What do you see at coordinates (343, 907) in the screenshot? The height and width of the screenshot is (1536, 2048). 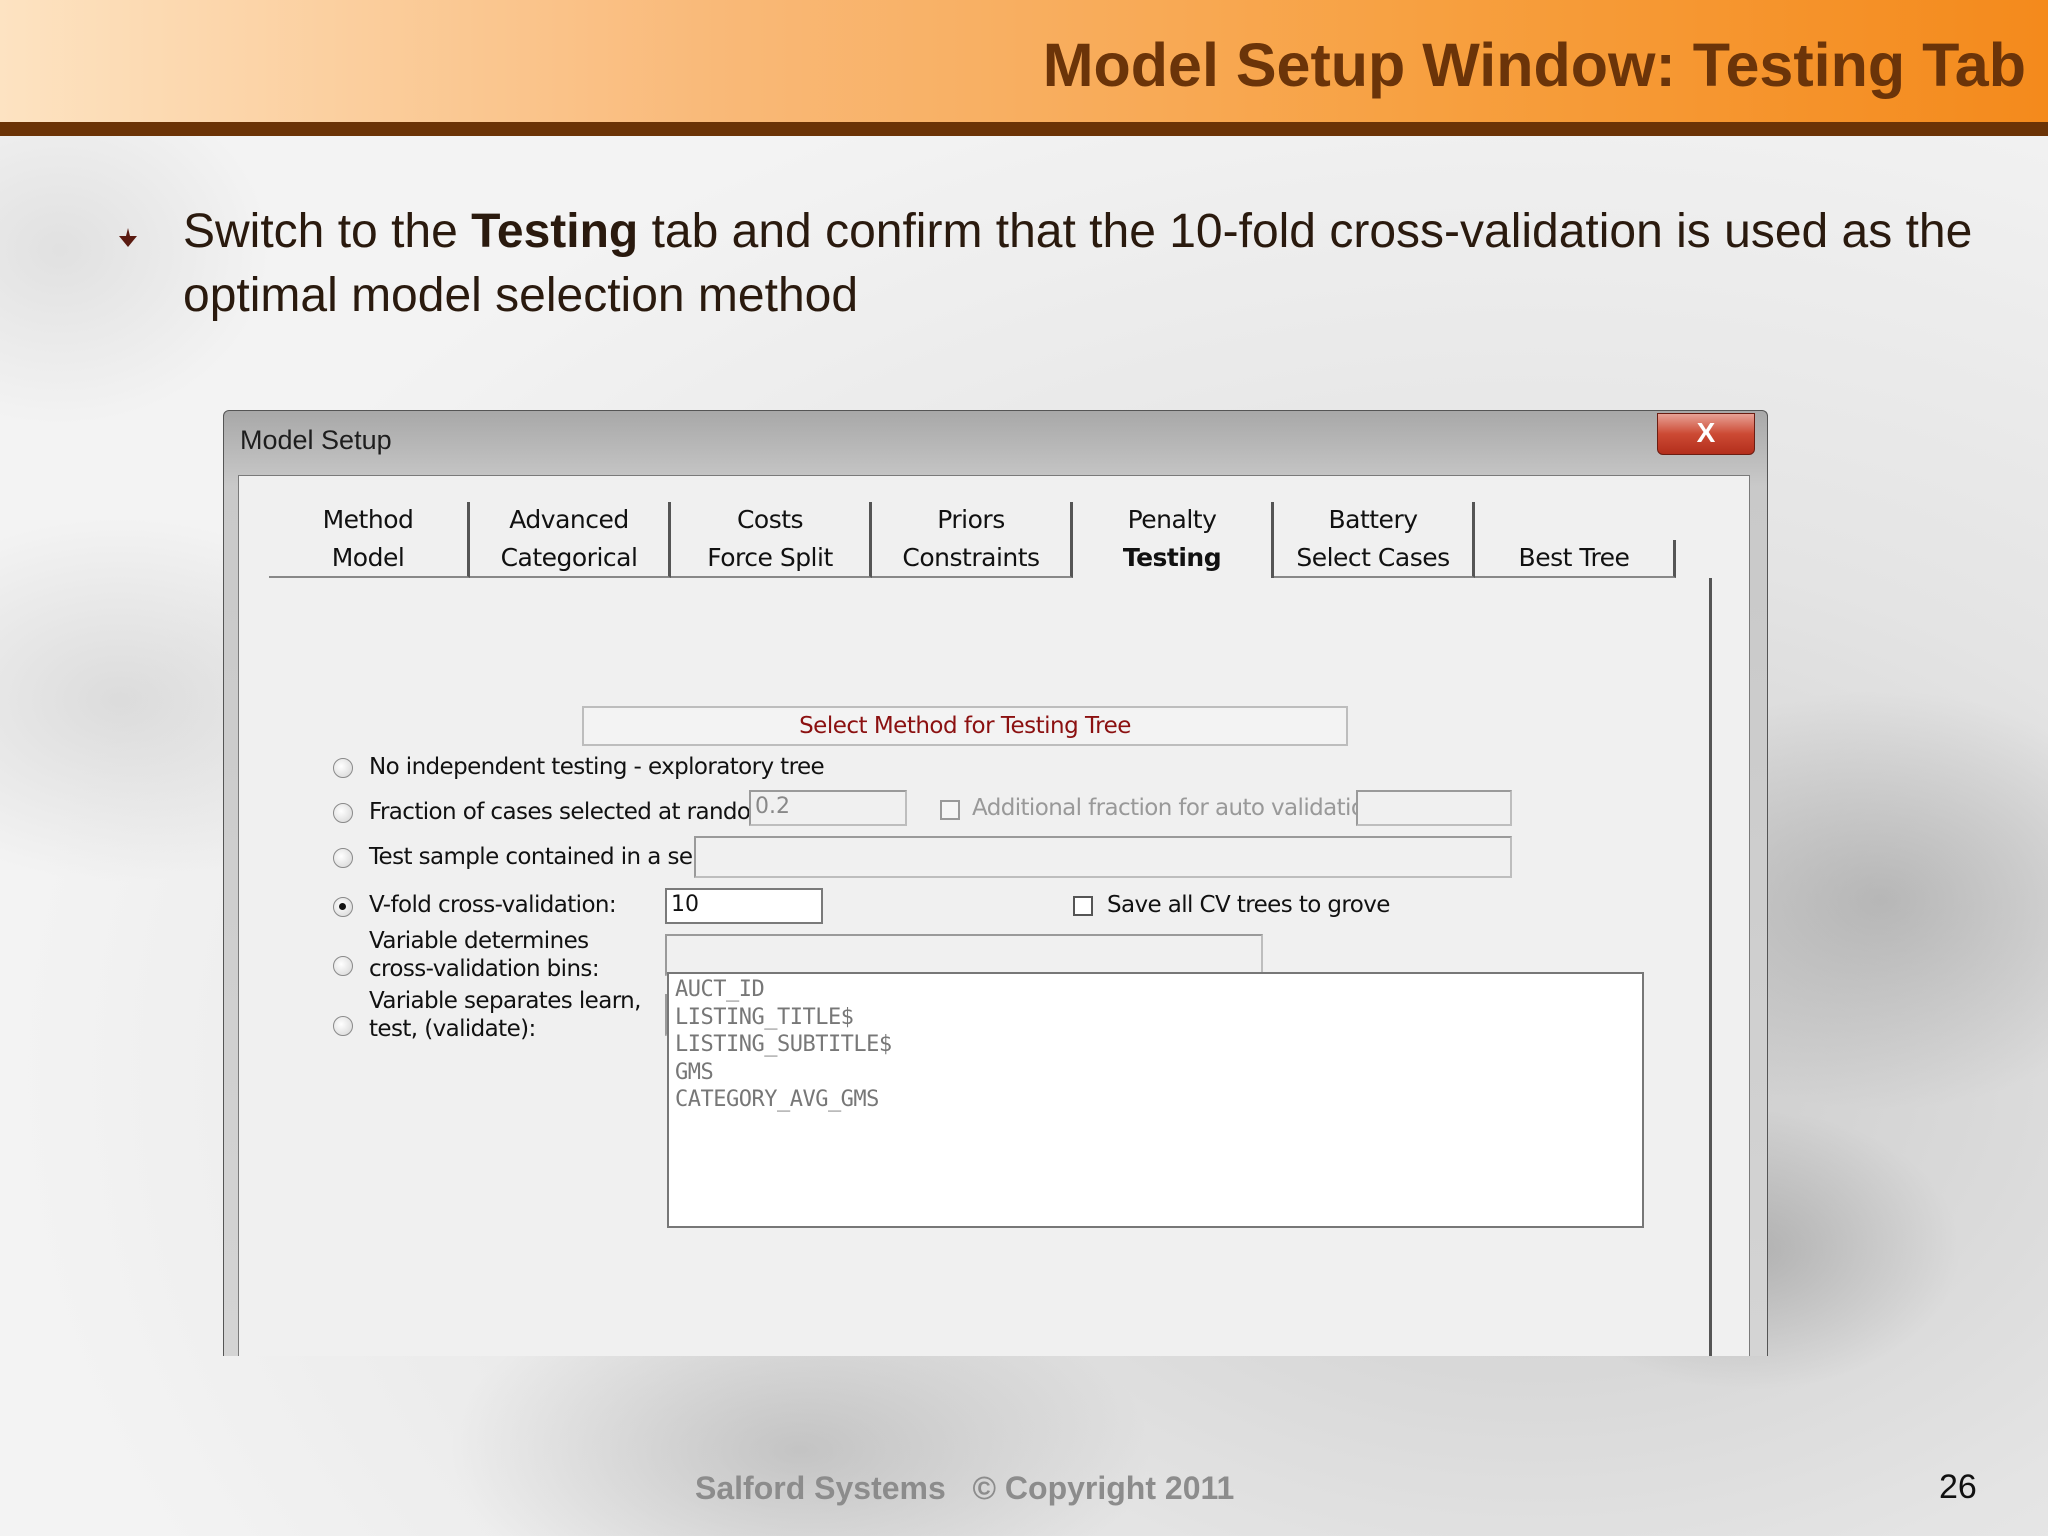 I see `radio-vfold` at bounding box center [343, 907].